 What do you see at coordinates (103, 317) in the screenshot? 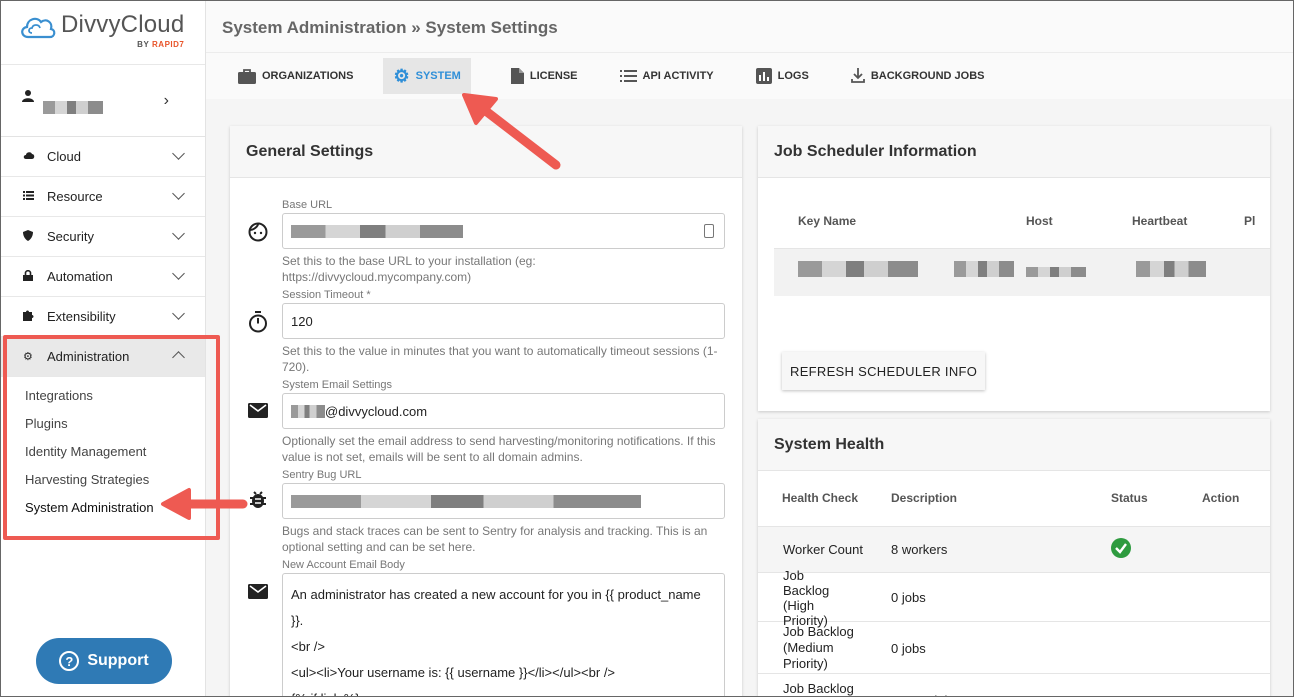
I see `nav-extensibility: Extensibility` at bounding box center [103, 317].